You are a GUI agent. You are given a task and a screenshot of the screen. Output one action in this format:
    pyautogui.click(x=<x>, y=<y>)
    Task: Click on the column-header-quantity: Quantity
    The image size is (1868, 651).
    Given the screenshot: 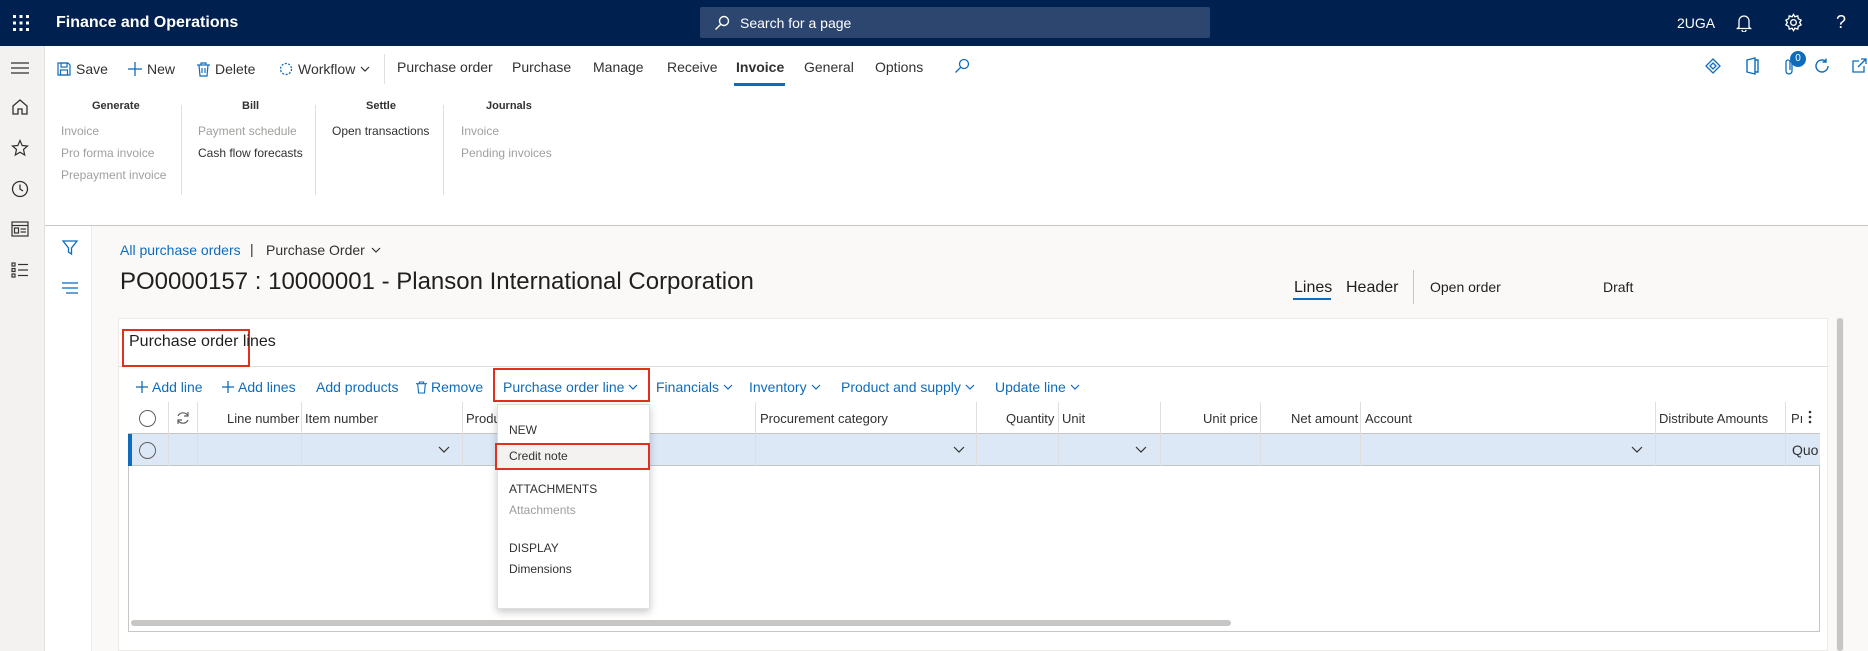 What is the action you would take?
    pyautogui.click(x=1030, y=418)
    